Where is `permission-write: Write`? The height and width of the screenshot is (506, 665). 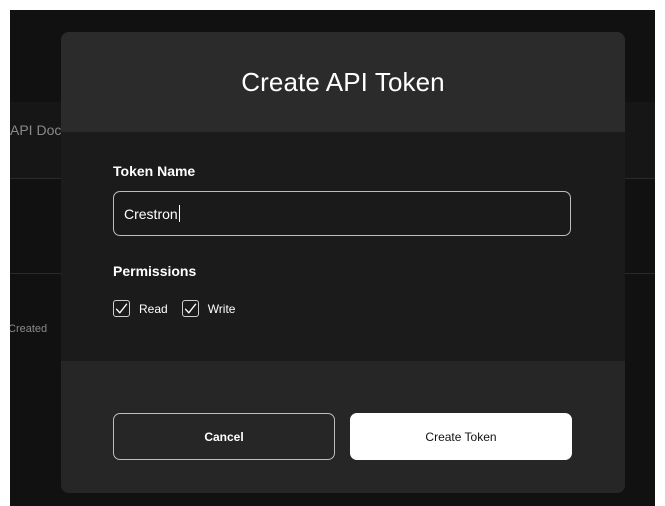 permission-write: Write is located at coordinates (208, 308).